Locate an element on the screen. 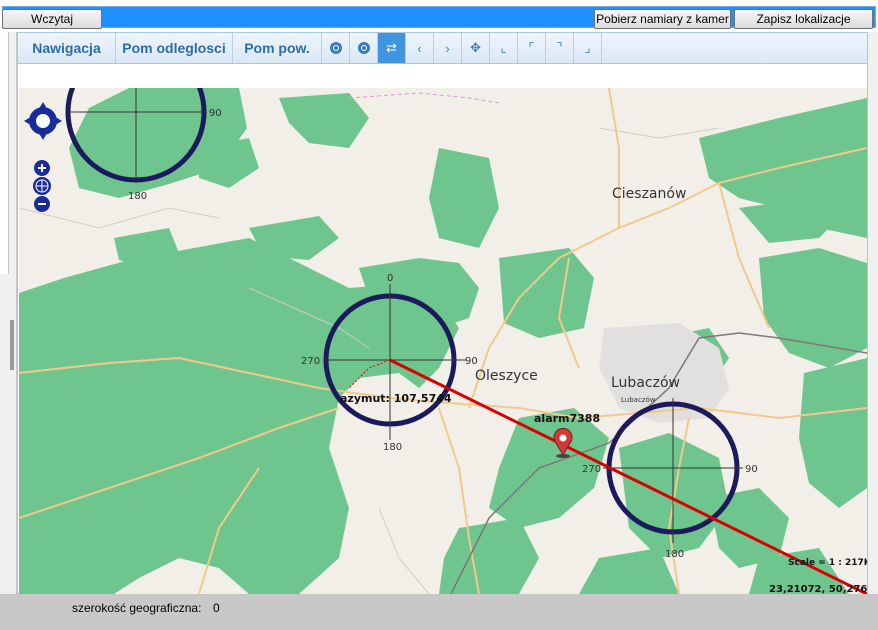 Image resolution: width=878 pixels, height=630 pixels. zoom-out-icon is located at coordinates (364, 48).